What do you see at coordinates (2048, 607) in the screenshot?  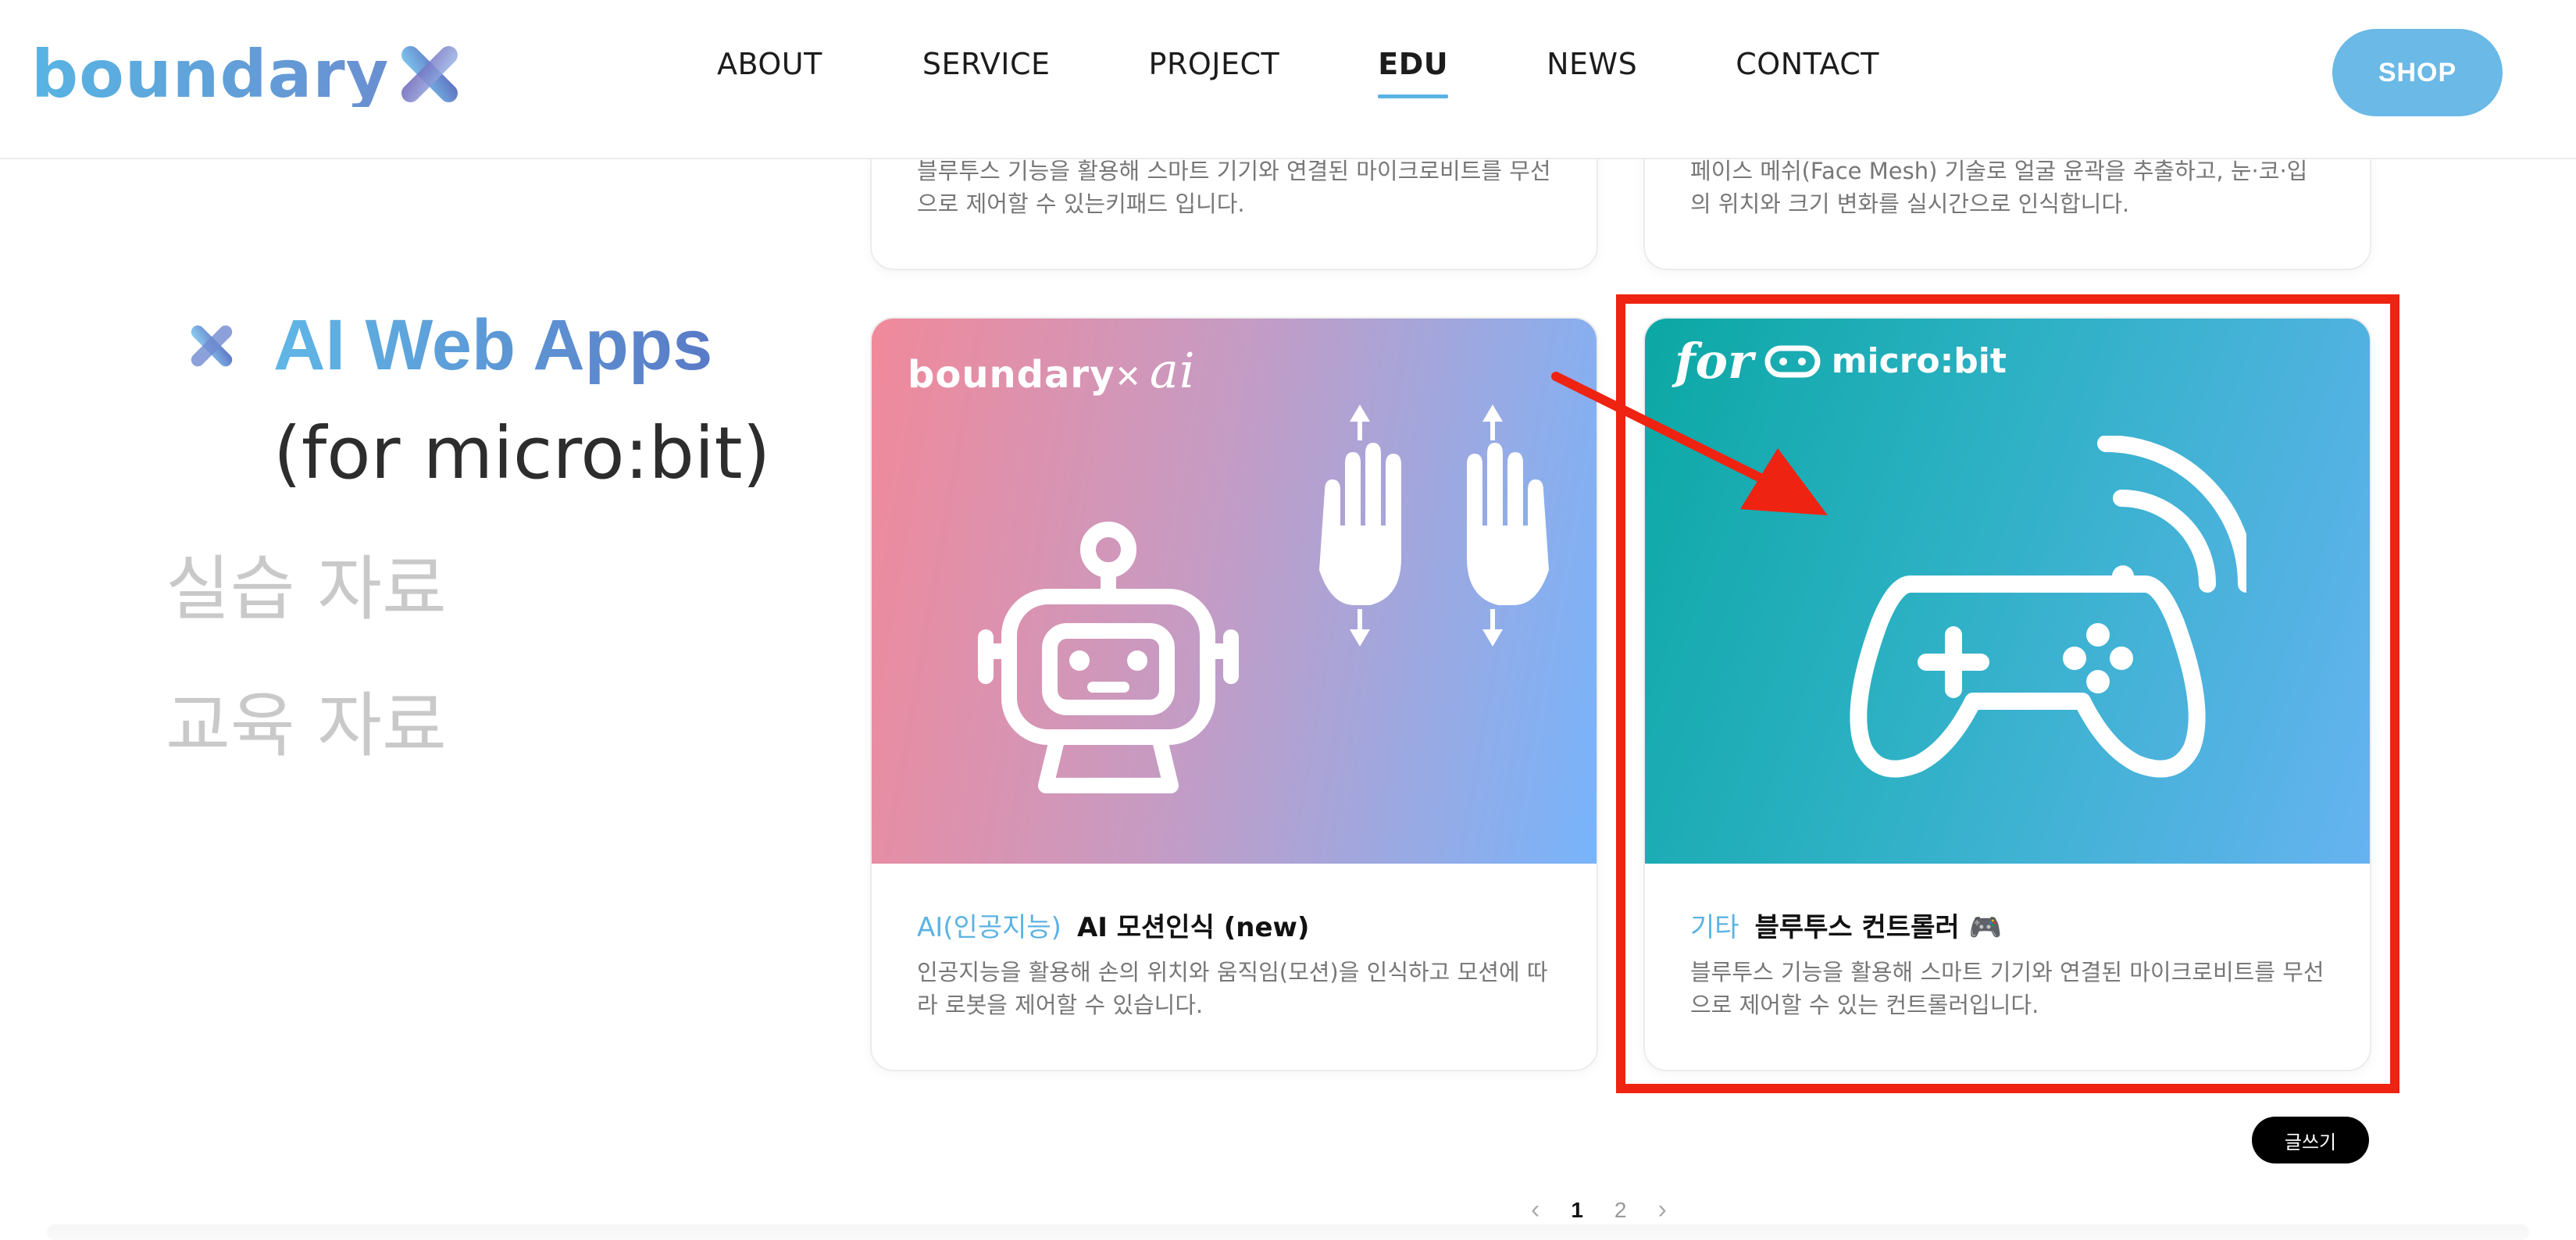 I see `gamepad-icon` at bounding box center [2048, 607].